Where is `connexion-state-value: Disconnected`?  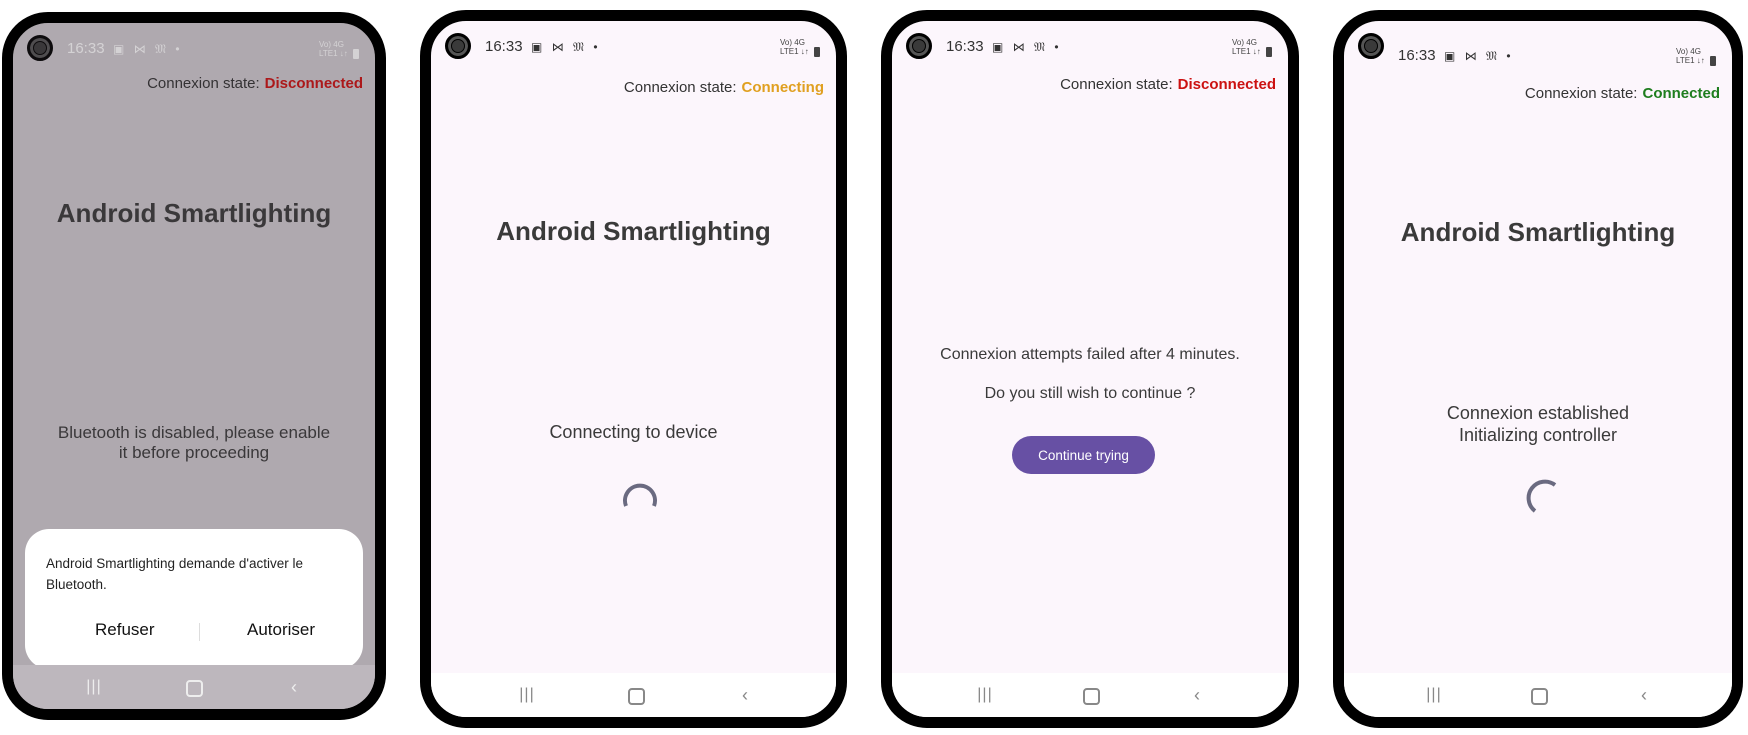 connexion-state-value: Disconnected is located at coordinates (1226, 84).